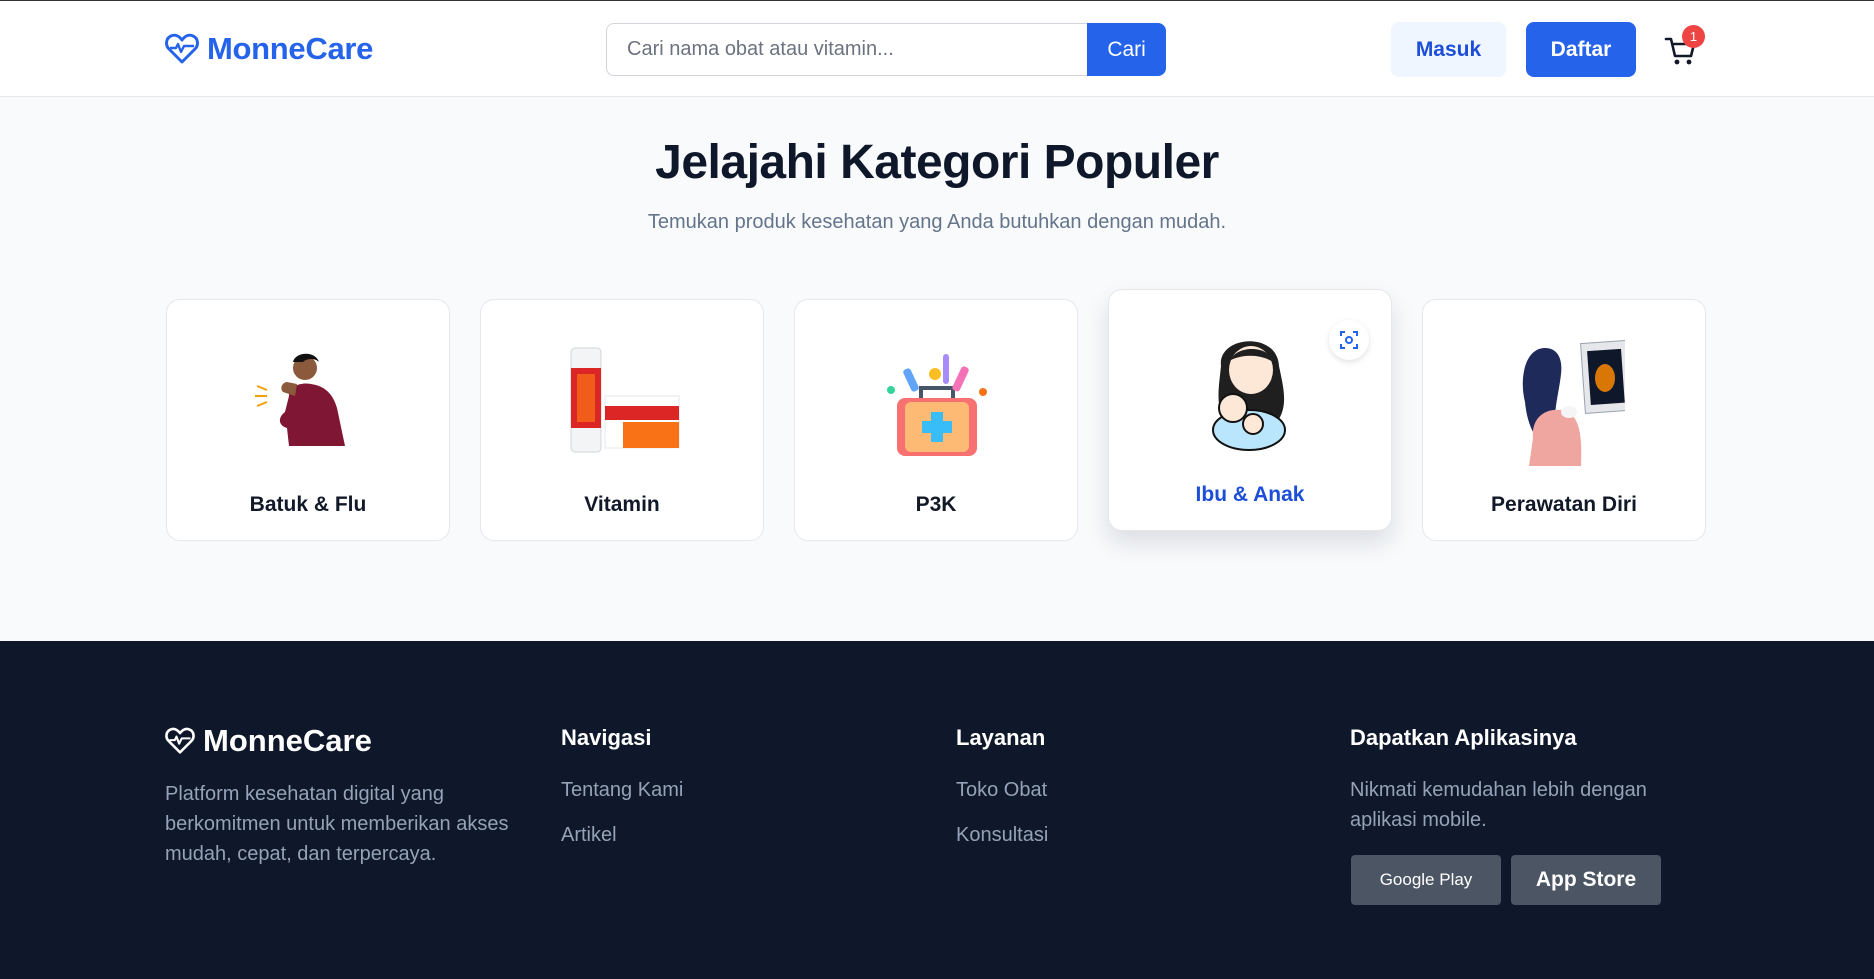 Image resolution: width=1874 pixels, height=979 pixels. Describe the element at coordinates (622, 790) in the screenshot. I see `footer-link-tentang-kami: Tentang Kami` at that location.